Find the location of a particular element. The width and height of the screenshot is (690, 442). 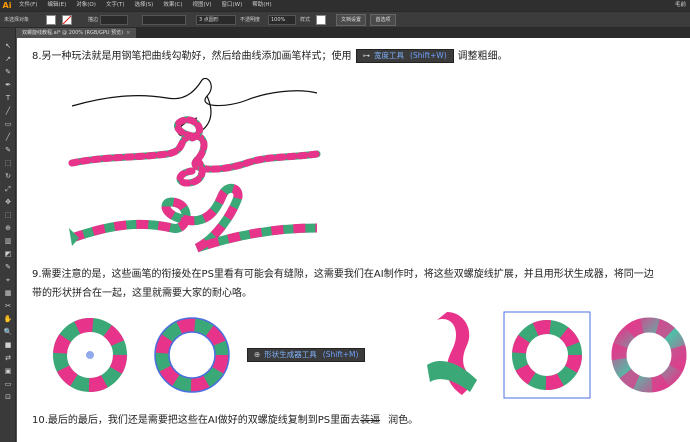

tool-8-icon: ✎ is located at coordinates (8, 150).